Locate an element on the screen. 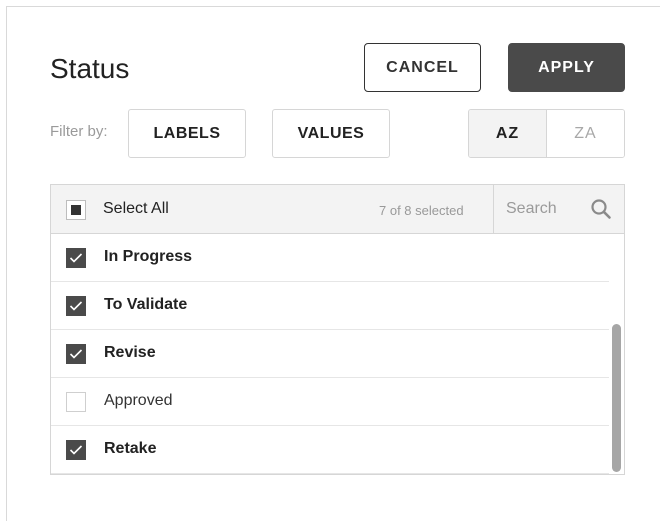  cancel-button: CANCEL is located at coordinates (422, 67).